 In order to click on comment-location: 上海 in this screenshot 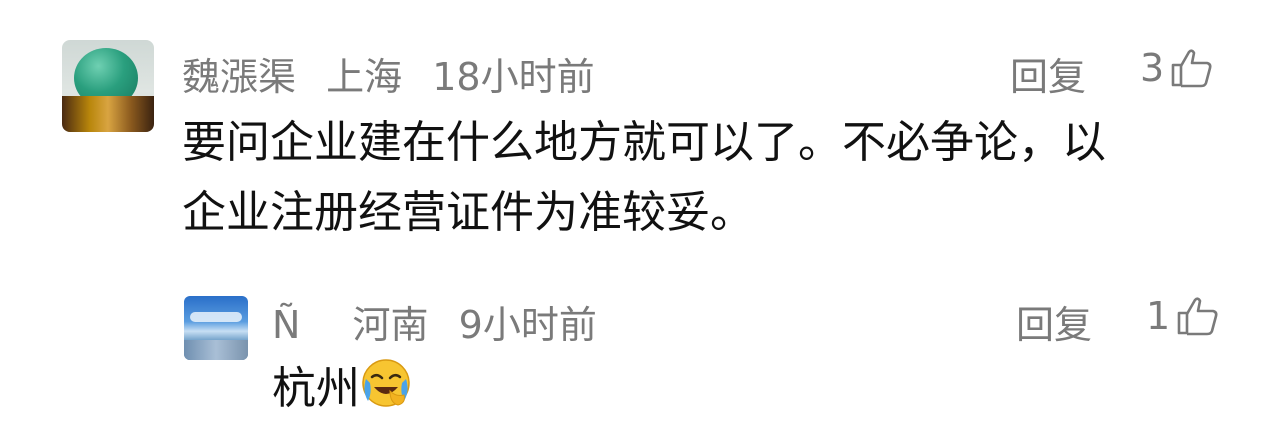, I will do `click(364, 77)`.